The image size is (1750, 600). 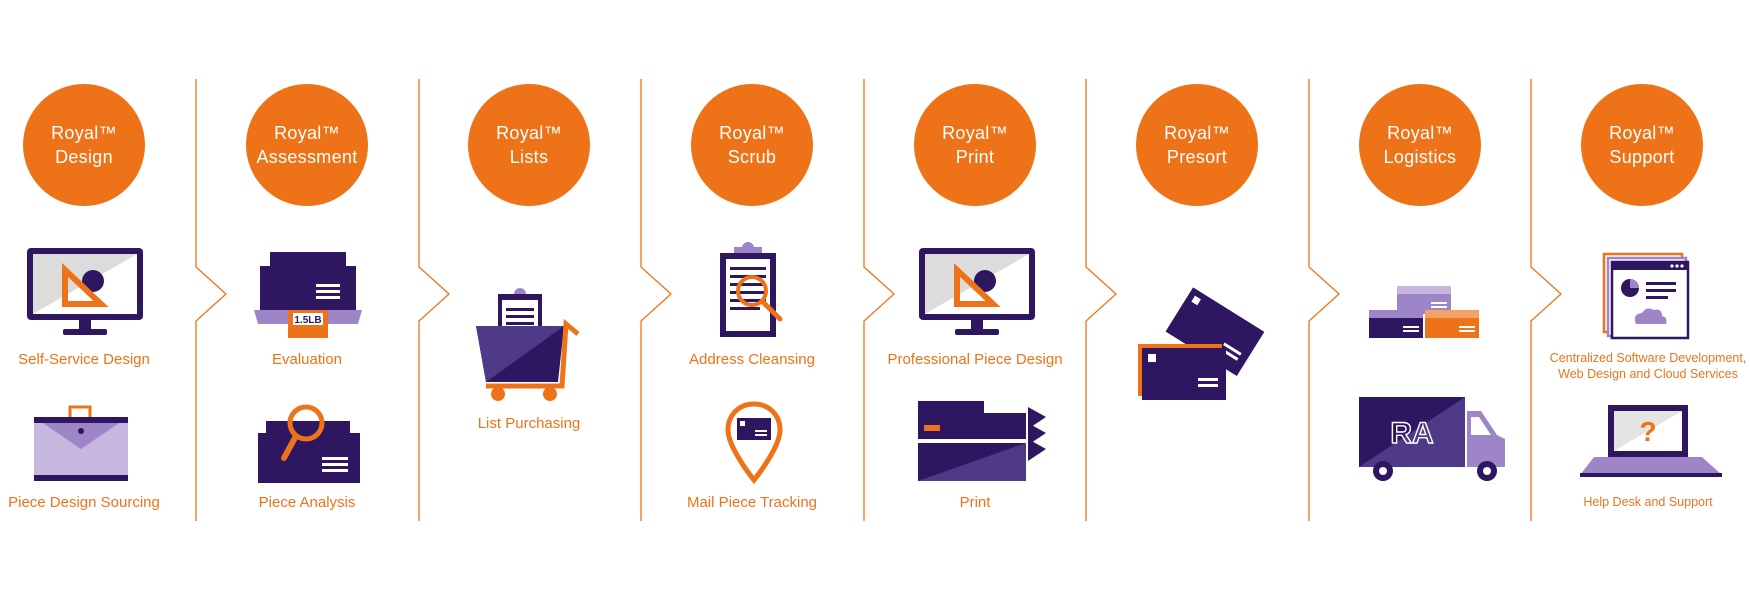 I want to click on weight-tag-text: 1.5LB, so click(x=307, y=320).